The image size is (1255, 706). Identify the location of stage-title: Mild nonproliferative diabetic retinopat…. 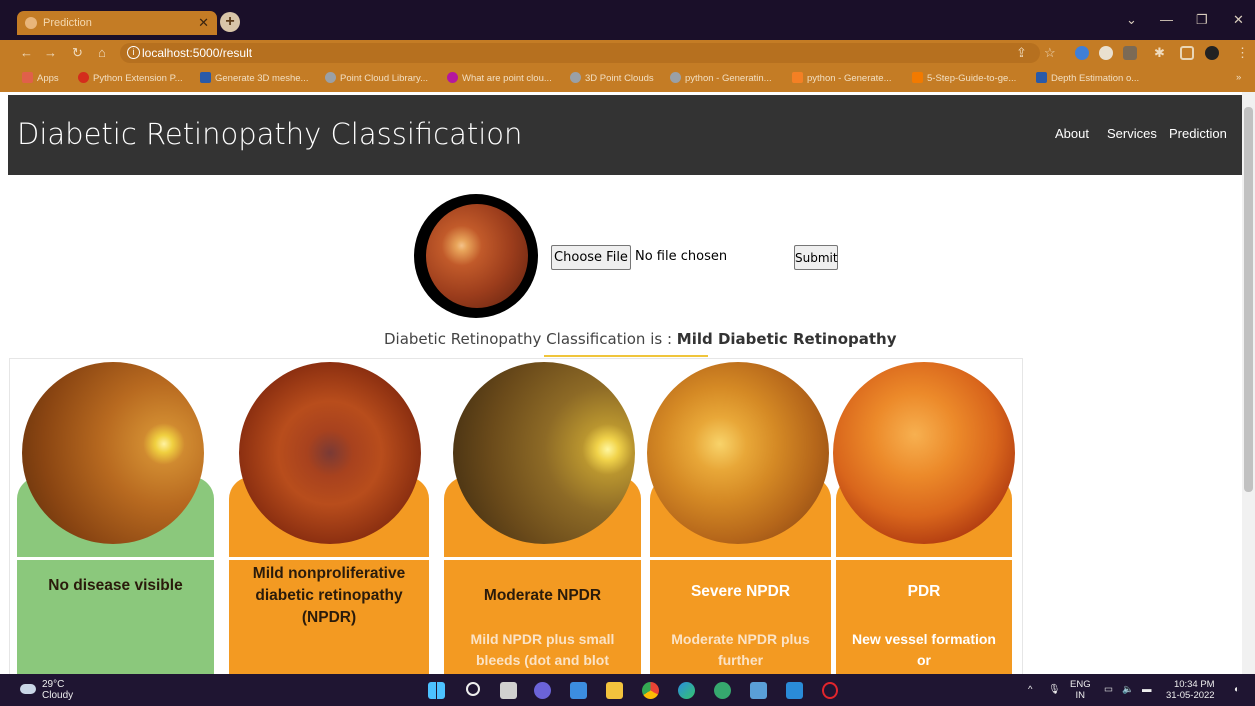
(329, 595).